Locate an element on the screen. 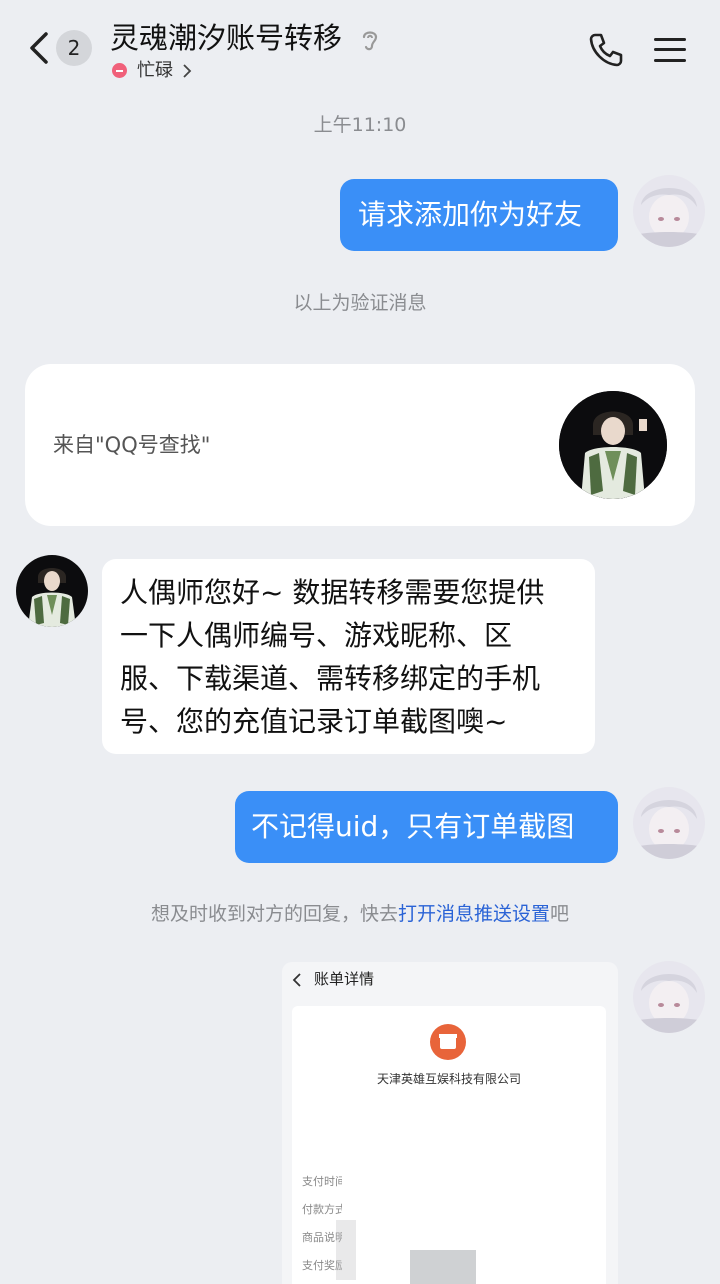 This screenshot has width=720, height=1284. chat-header: 2 灵魂潮汐账号转移 忙碌 is located at coordinates (360, 48).